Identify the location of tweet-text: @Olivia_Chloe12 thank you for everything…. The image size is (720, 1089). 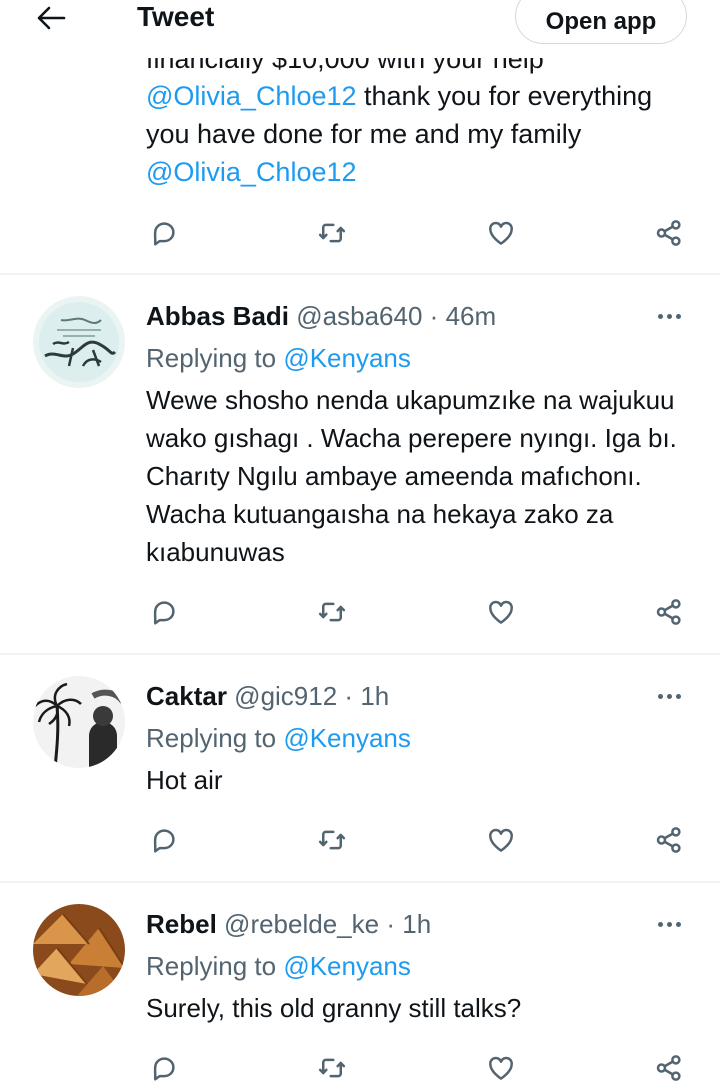
(421, 134).